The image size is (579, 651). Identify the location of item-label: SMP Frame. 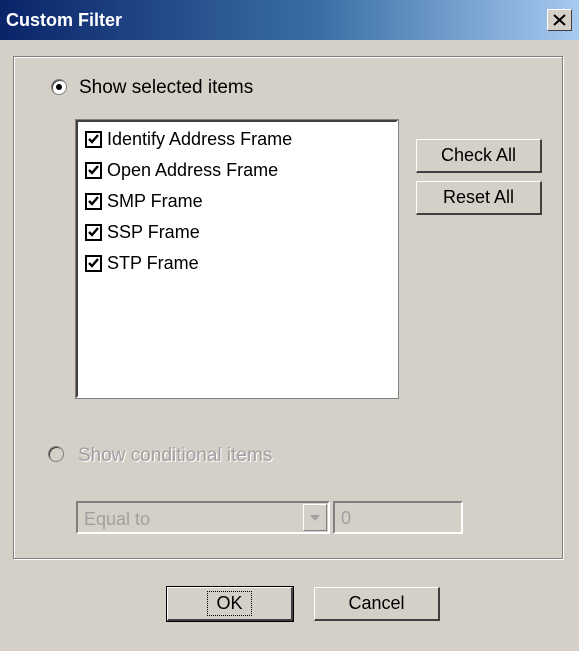
(155, 200).